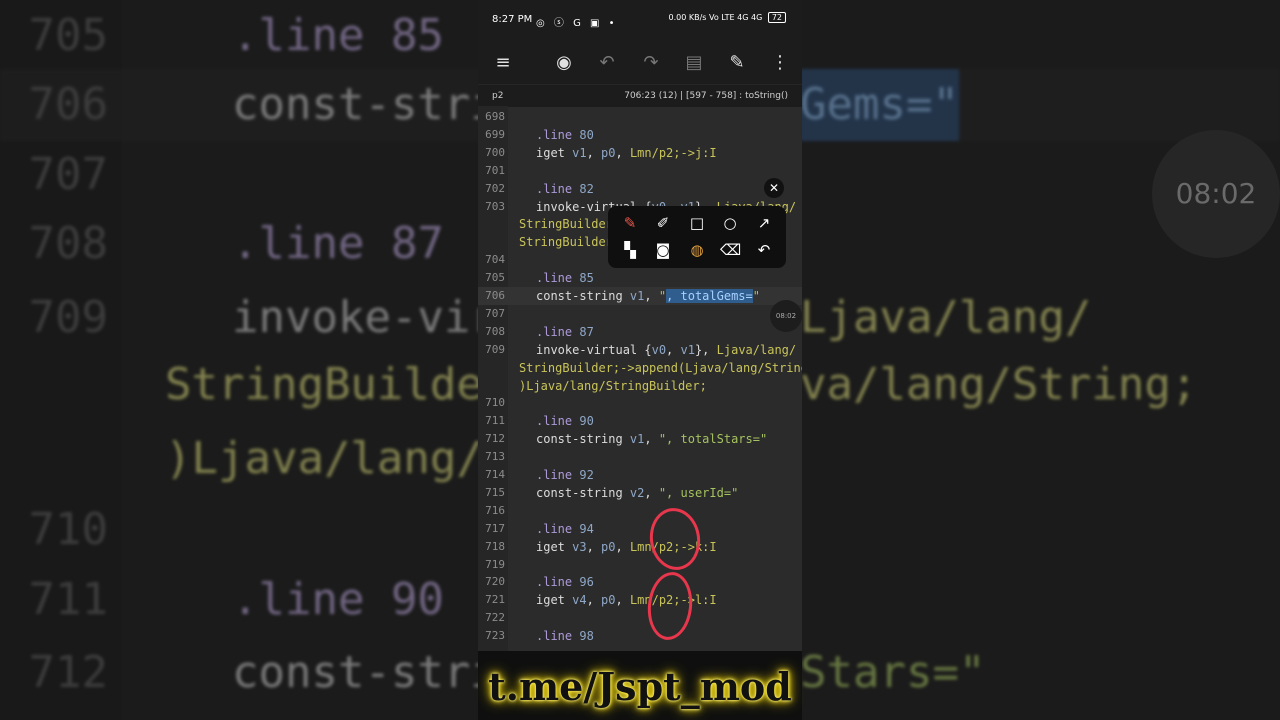 The height and width of the screenshot is (720, 1280). What do you see at coordinates (640, 600) in the screenshot?
I see `code-line: 721 iget v4, p0, Lmn/p2;->l:I` at bounding box center [640, 600].